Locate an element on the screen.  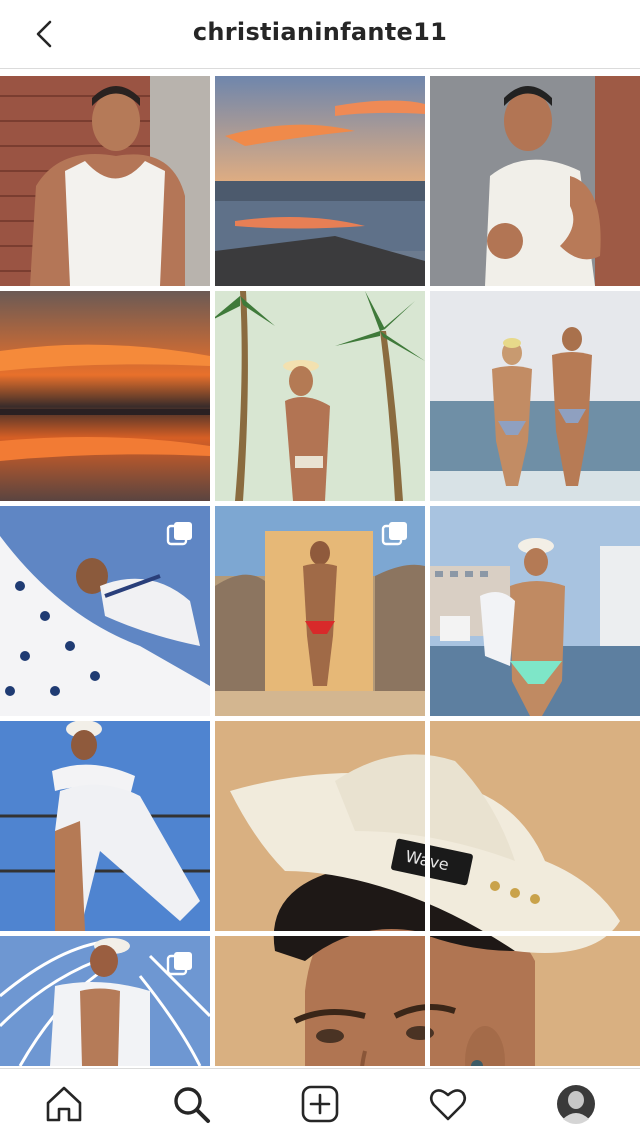
profile-username-title: christianinfante11 is located at coordinates (320, 32).